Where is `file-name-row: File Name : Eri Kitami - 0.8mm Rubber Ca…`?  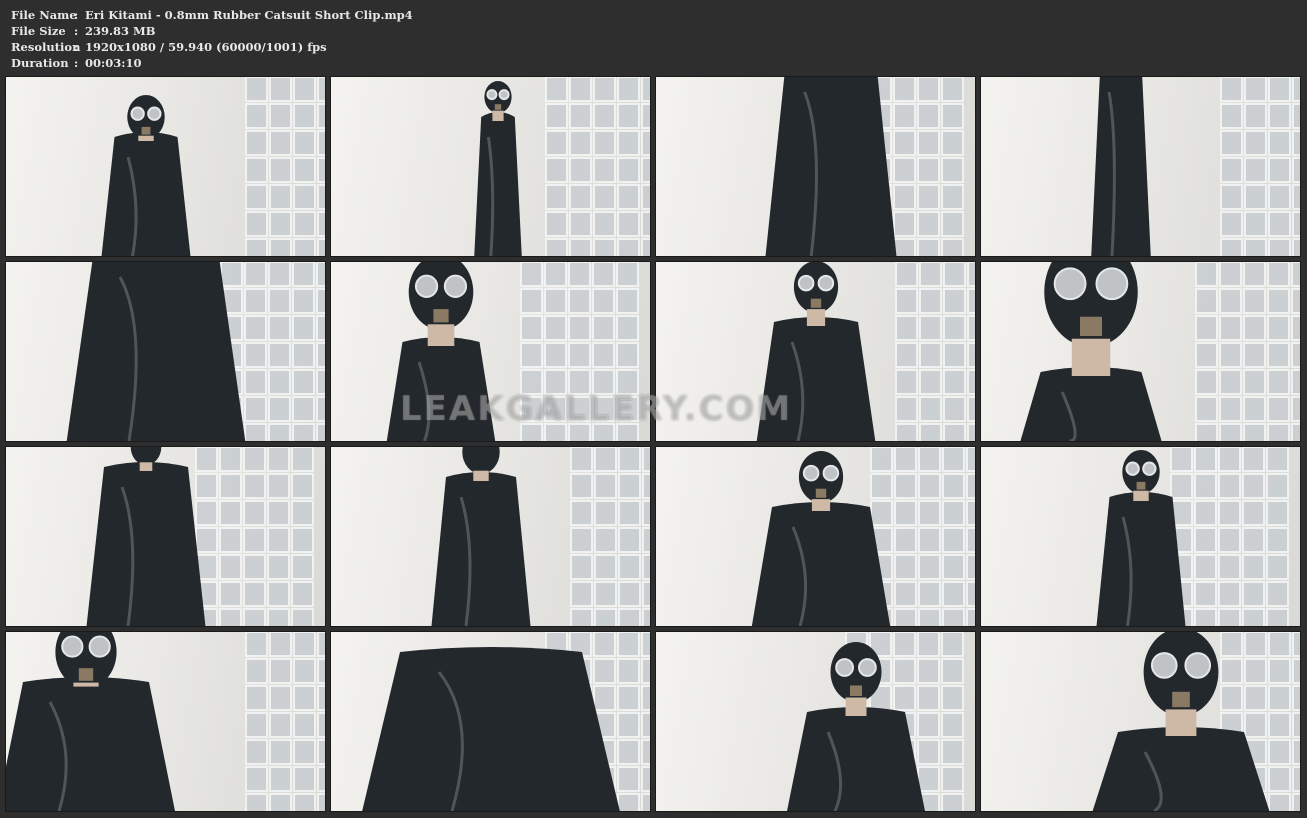 file-name-row: File Name : Eri Kitami - 0.8mm Rubber Ca… is located at coordinates (212, 15).